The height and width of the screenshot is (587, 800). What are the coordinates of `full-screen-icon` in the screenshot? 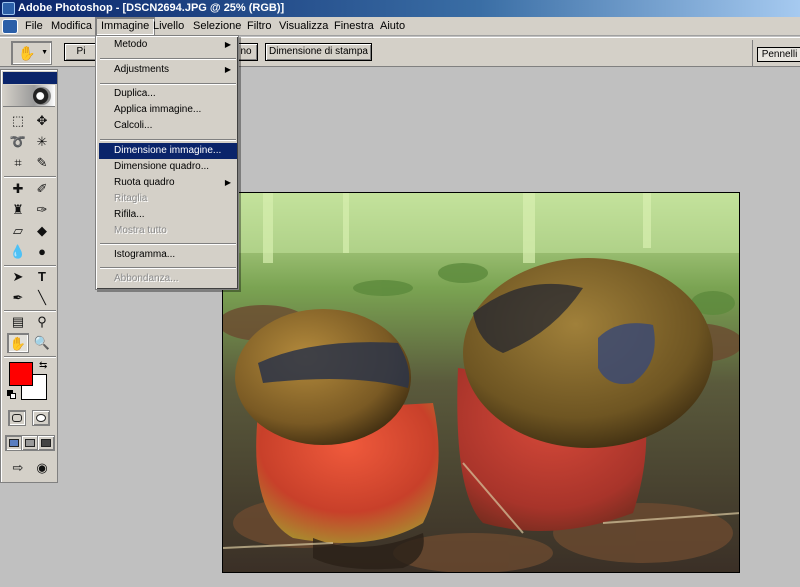 It's located at (46, 443).